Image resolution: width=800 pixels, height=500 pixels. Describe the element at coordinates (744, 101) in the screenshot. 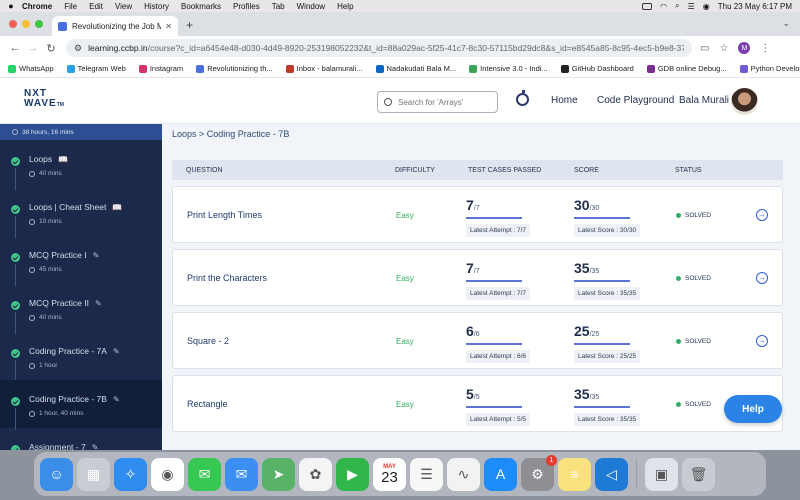

I see `user-avatar` at that location.